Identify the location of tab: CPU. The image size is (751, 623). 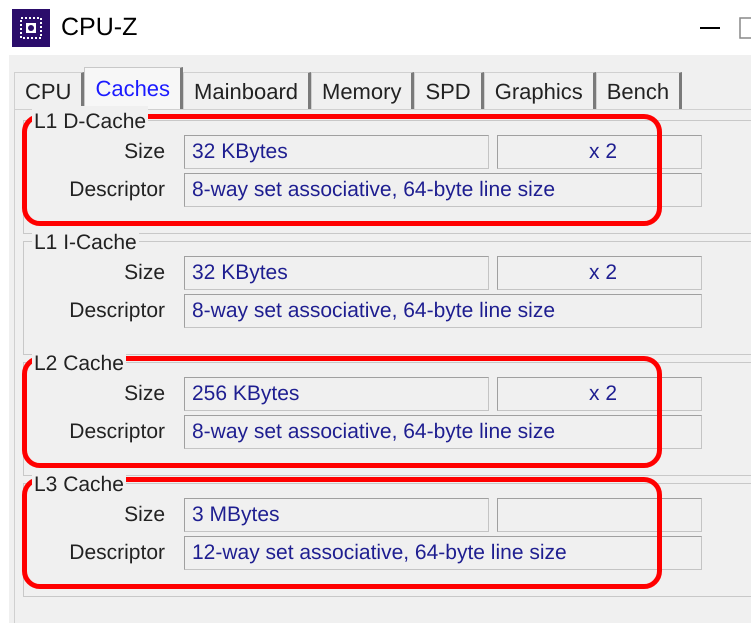
(49, 90).